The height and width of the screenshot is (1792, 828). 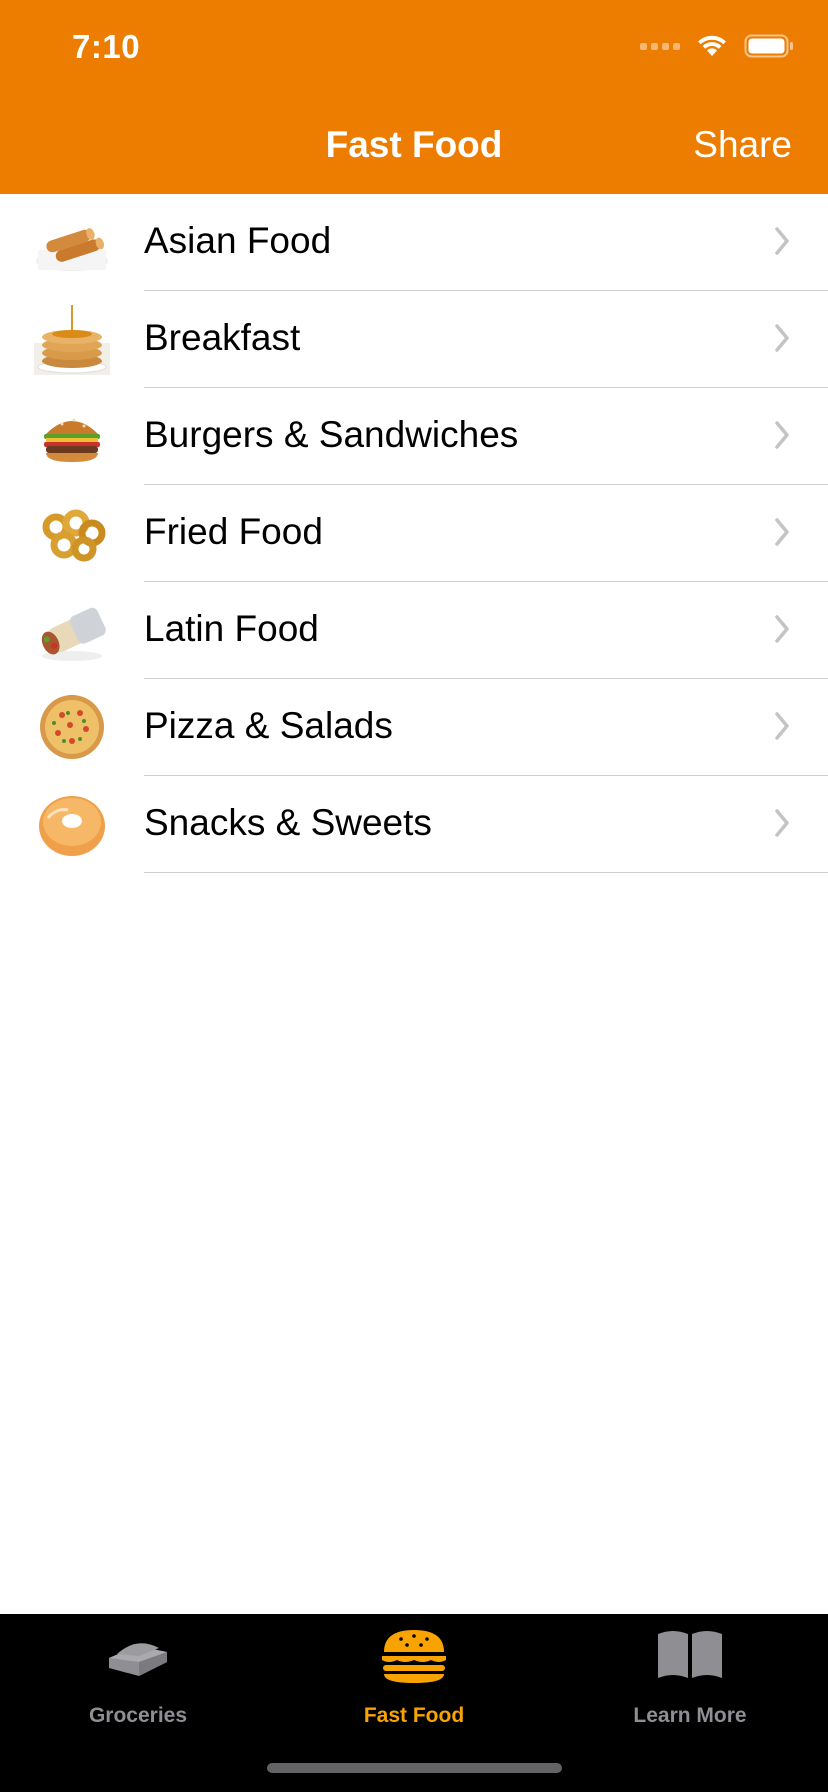 What do you see at coordinates (72, 630) in the screenshot?
I see `burrito-icon` at bounding box center [72, 630].